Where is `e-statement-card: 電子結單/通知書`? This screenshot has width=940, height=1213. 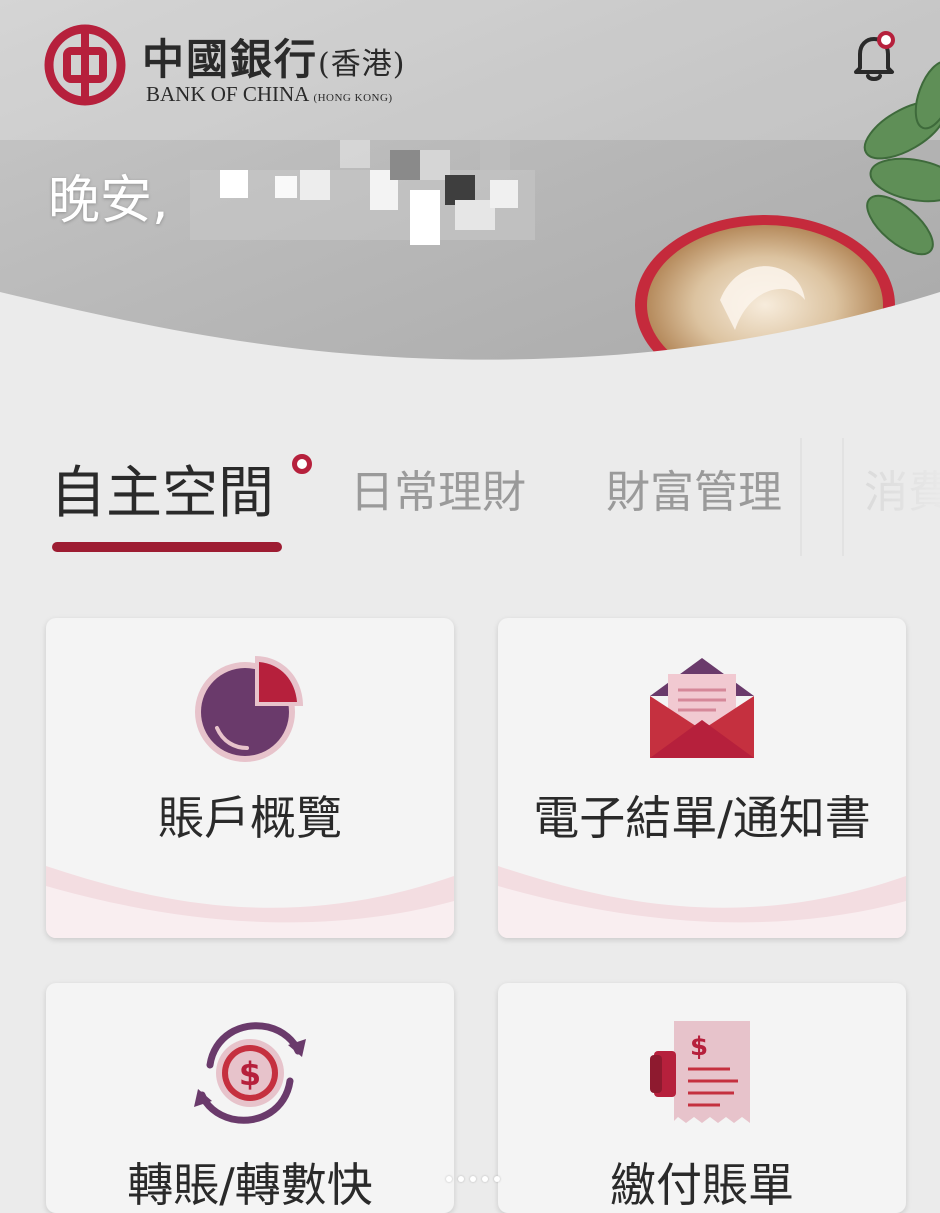 e-statement-card: 電子結單/通知書 is located at coordinates (702, 778).